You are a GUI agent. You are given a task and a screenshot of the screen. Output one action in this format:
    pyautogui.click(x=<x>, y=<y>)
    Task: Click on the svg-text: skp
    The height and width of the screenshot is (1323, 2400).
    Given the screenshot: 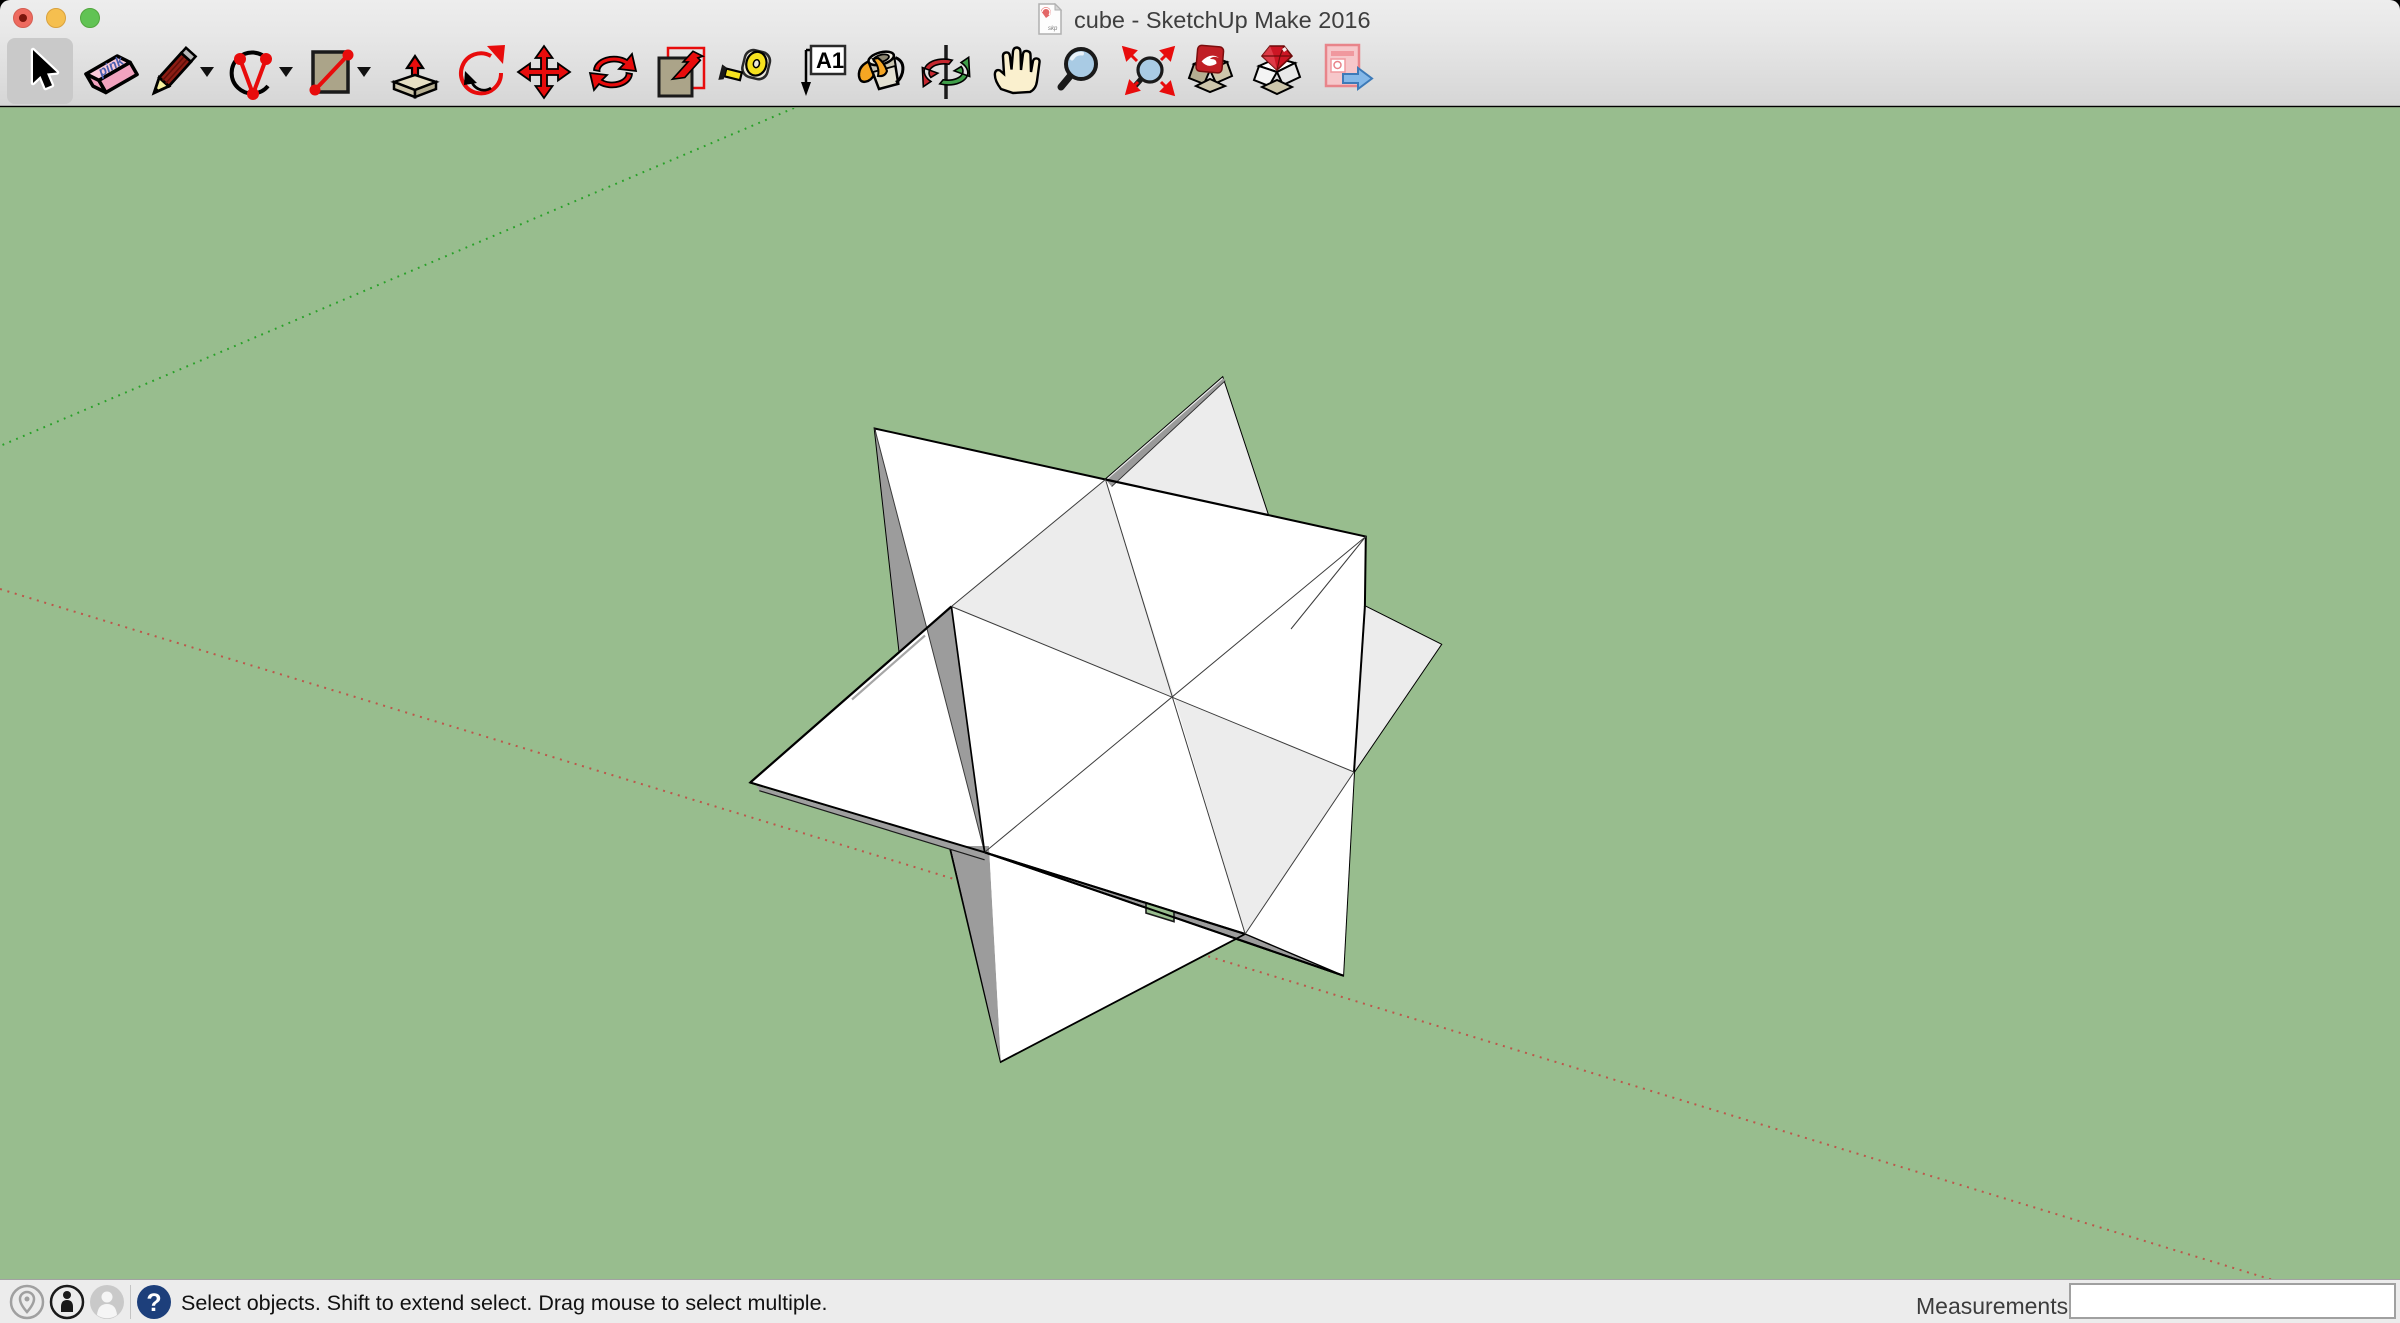 What is the action you would take?
    pyautogui.click(x=1053, y=29)
    